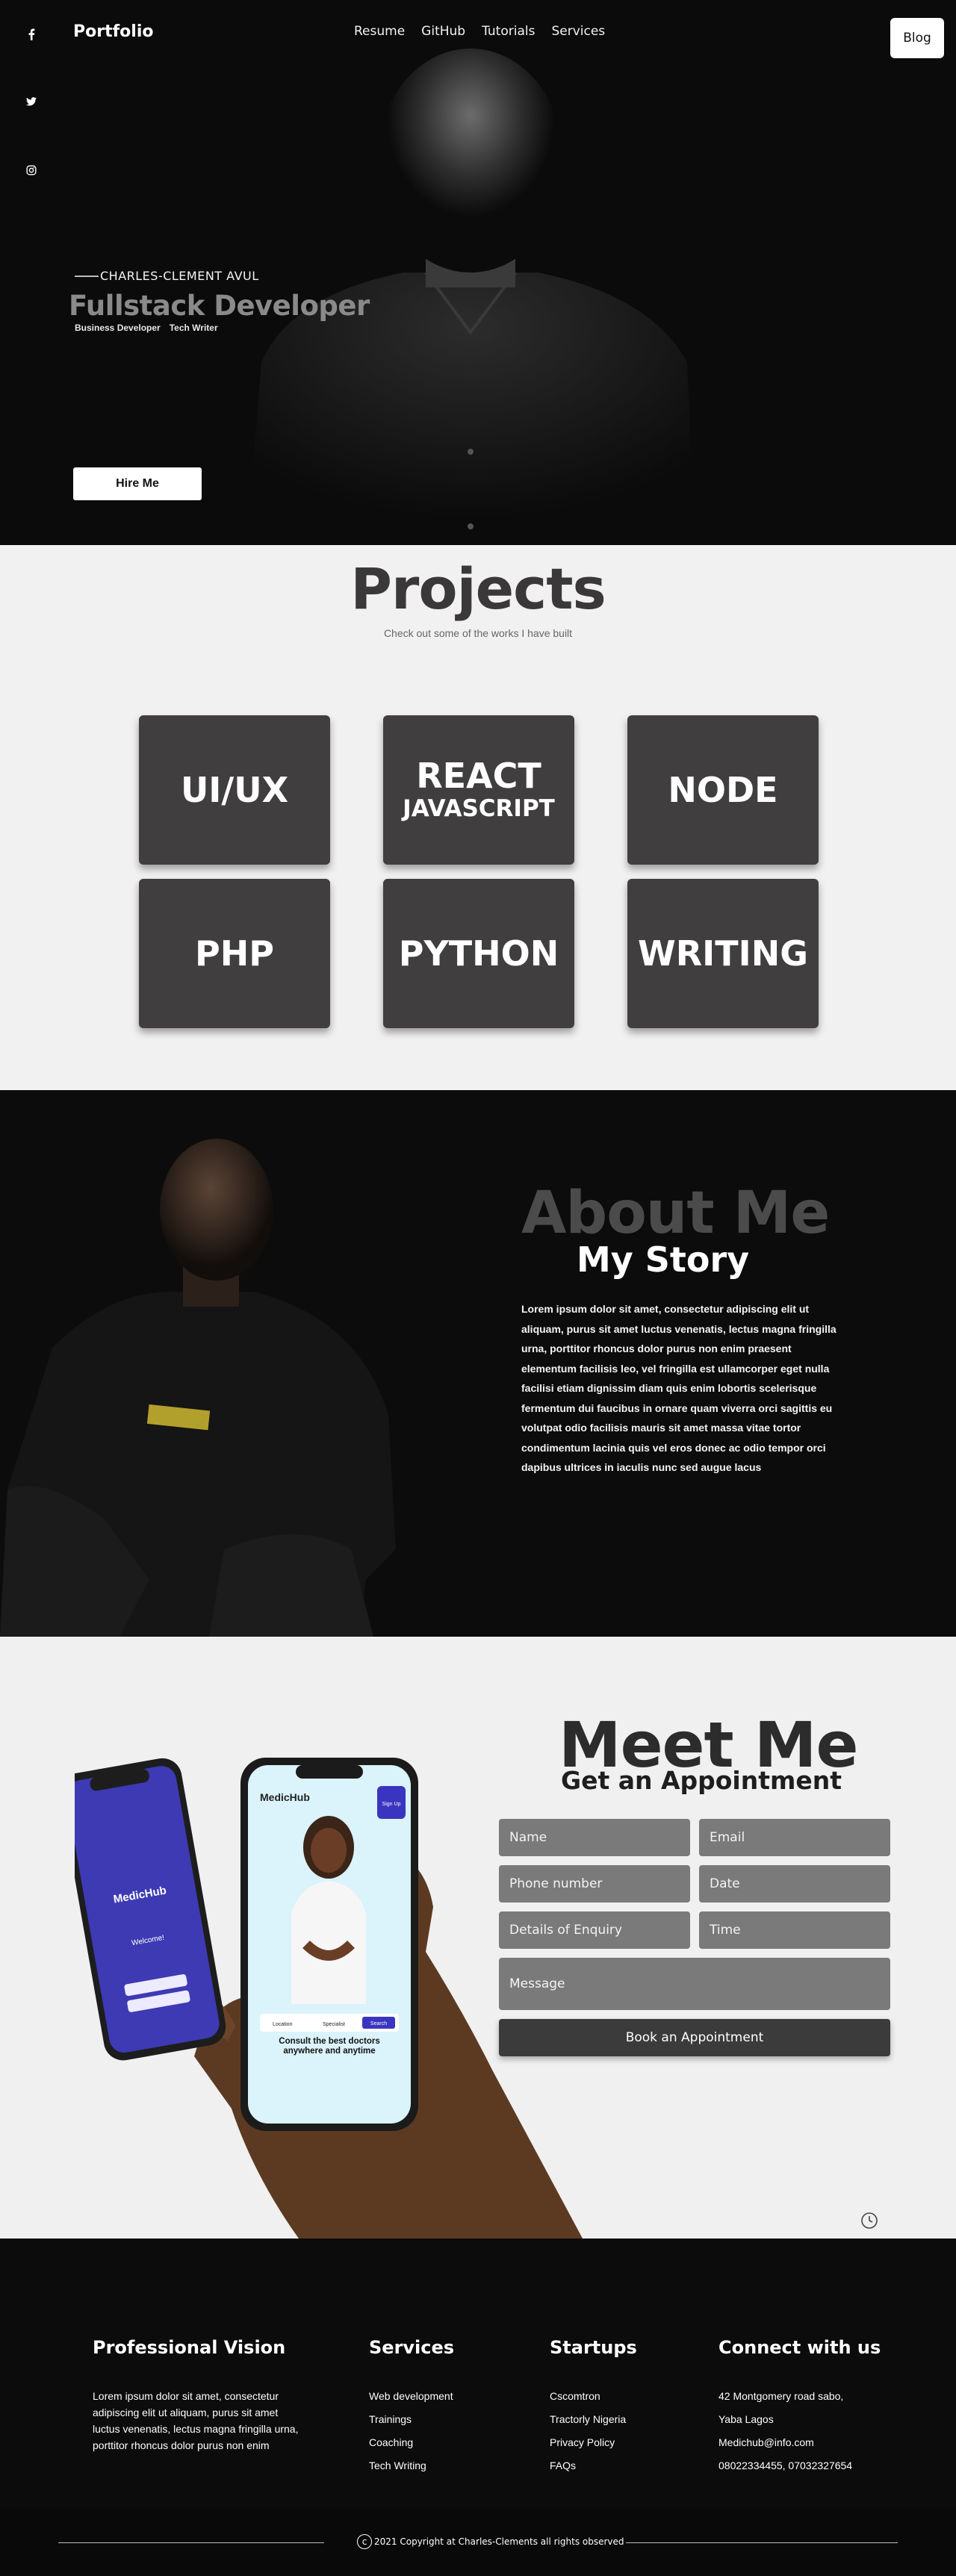 This screenshot has width=956, height=2576. What do you see at coordinates (193, 328) in the screenshot?
I see `hero-tag: Tech Writer` at bounding box center [193, 328].